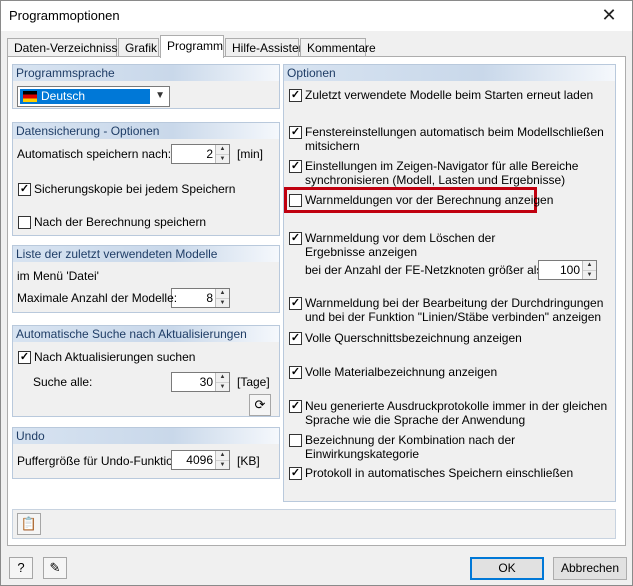 The image size is (633, 586). Describe the element at coordinates (295, 303) in the screenshot. I see `option-checkbox-warn-intersections: ✓` at that location.